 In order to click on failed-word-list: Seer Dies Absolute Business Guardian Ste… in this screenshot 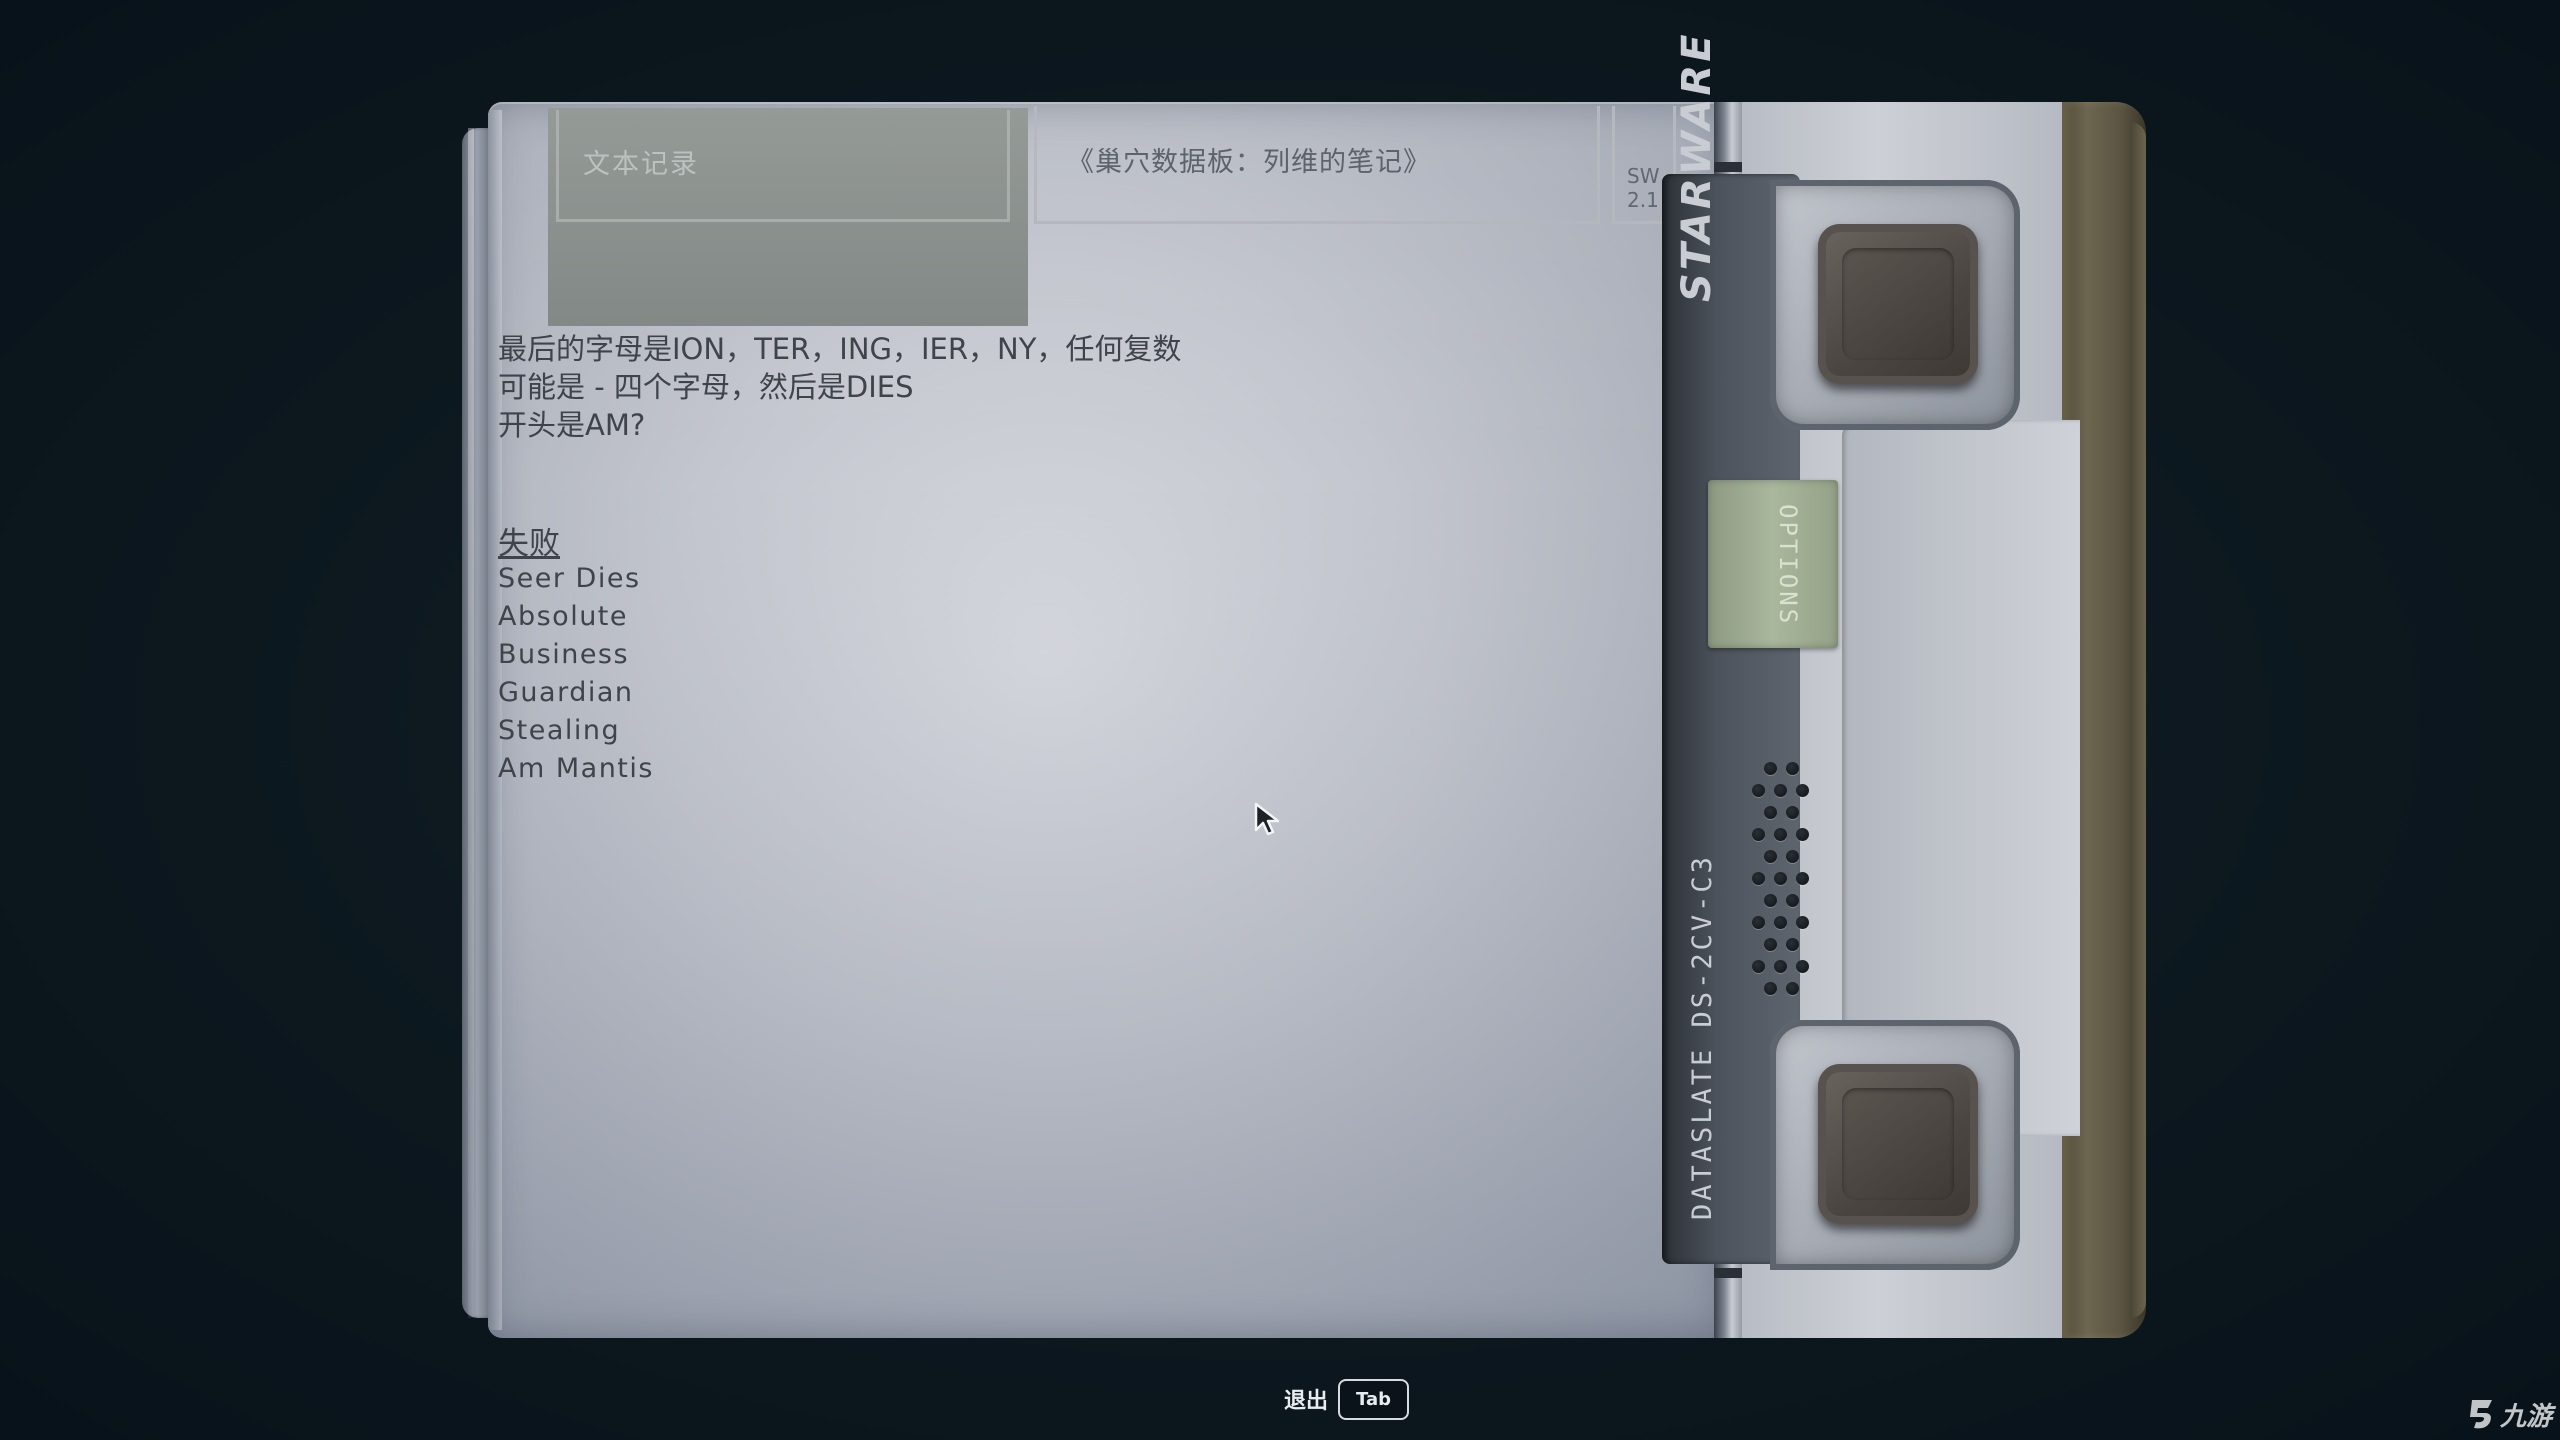, I will do `click(576, 674)`.